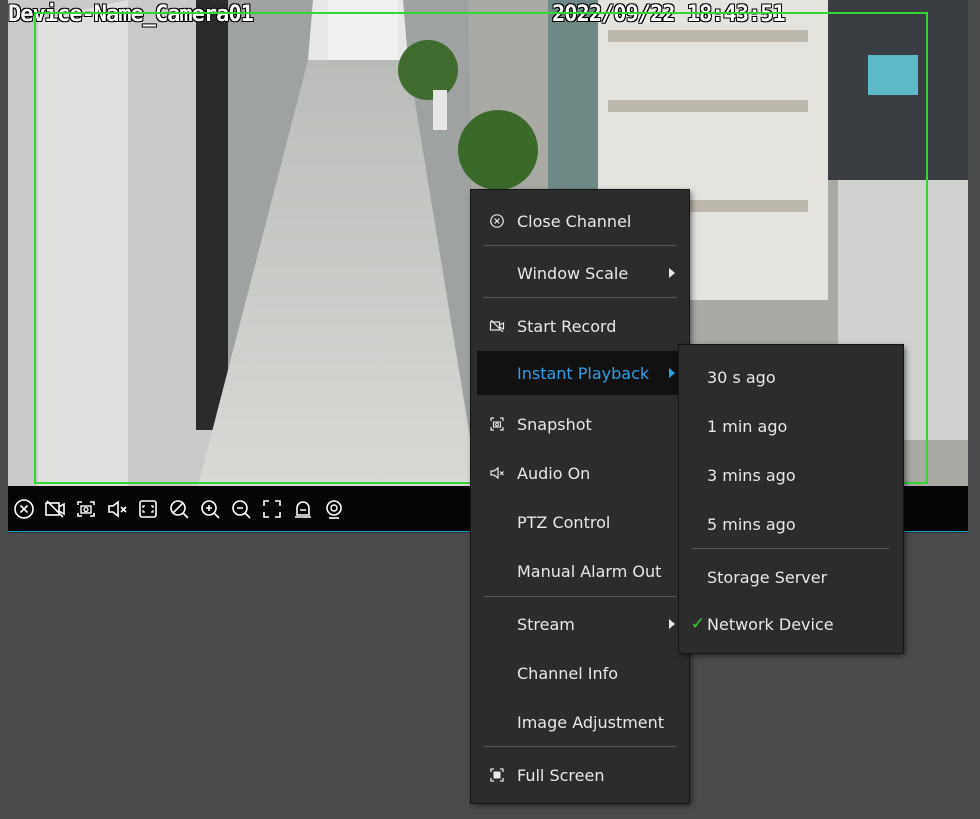  What do you see at coordinates (497, 221) in the screenshot?
I see `close-circle-icon` at bounding box center [497, 221].